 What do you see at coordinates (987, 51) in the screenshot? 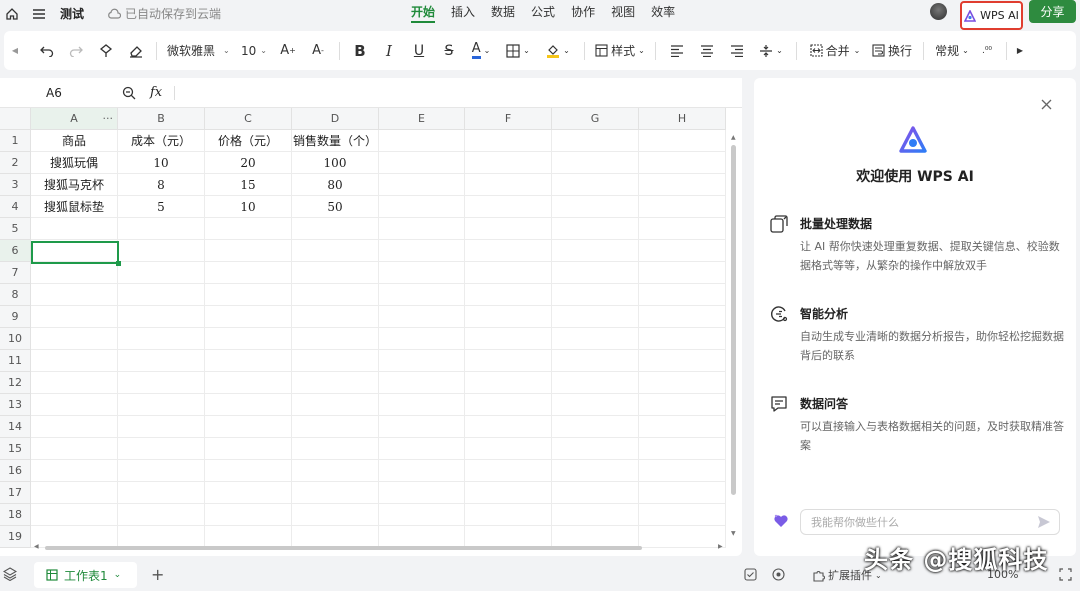
I see `decimal-icon: .⁰⁰` at bounding box center [987, 51].